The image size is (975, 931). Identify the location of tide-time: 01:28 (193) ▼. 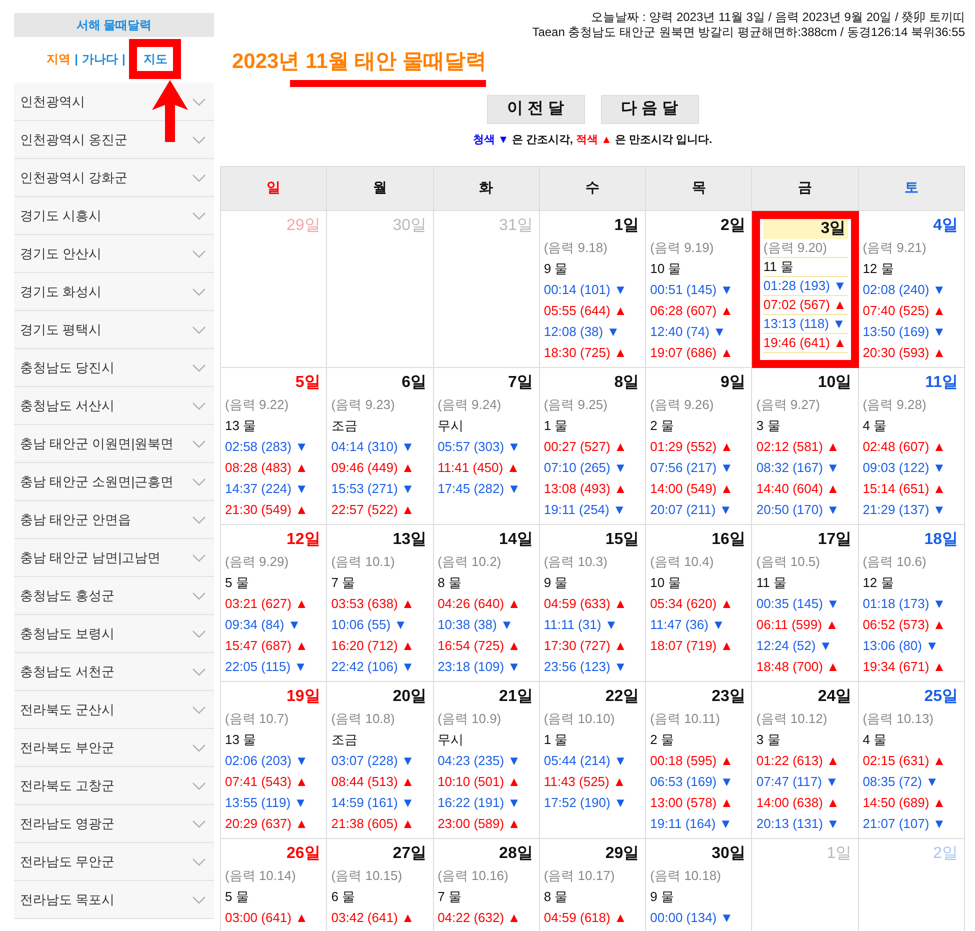
(805, 286).